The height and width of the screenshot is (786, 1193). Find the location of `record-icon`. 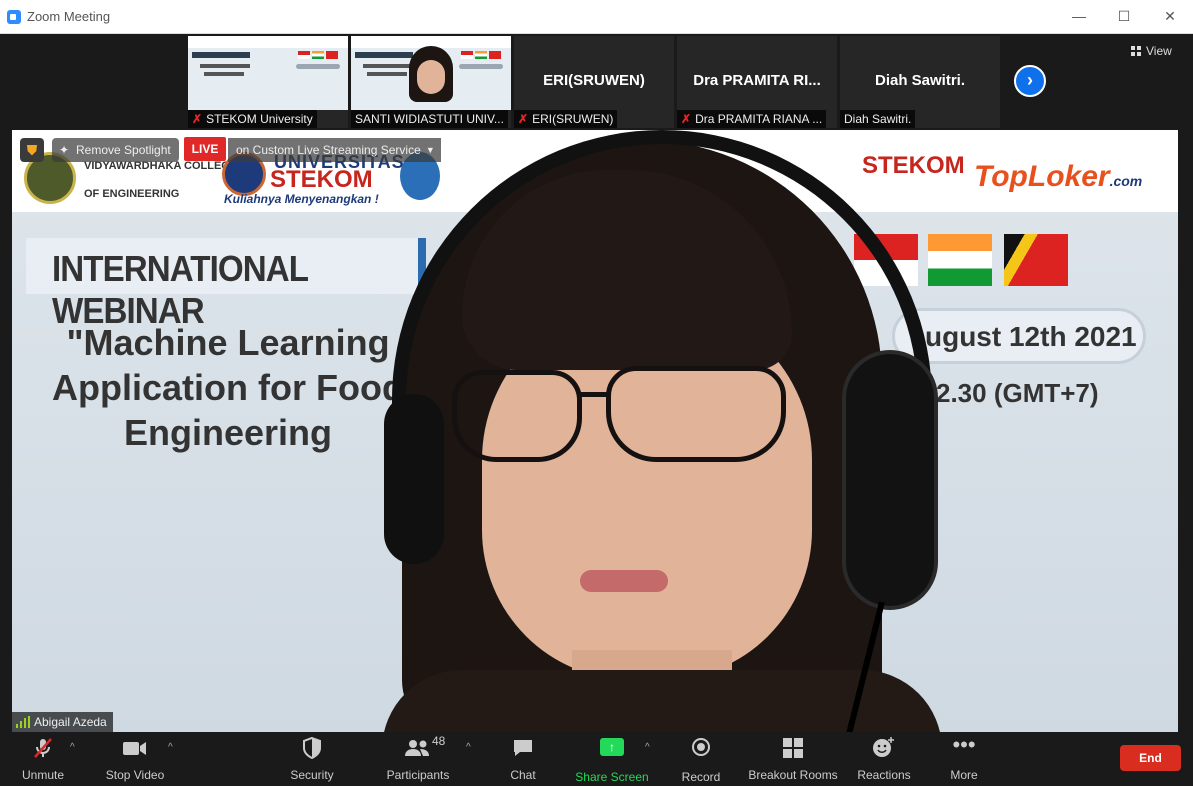

record-icon is located at coordinates (701, 750).